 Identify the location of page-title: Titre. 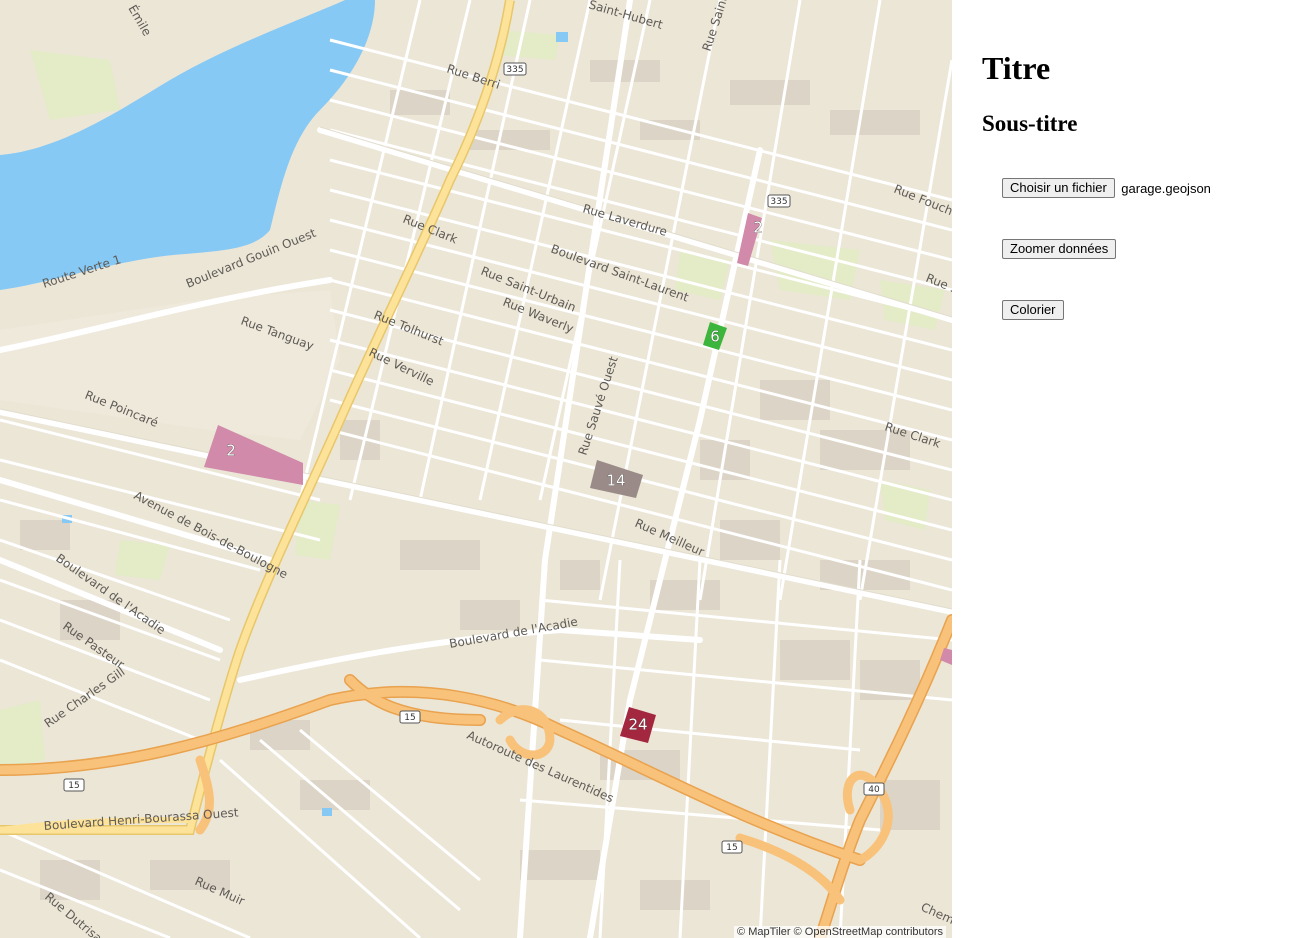
(1016, 68).